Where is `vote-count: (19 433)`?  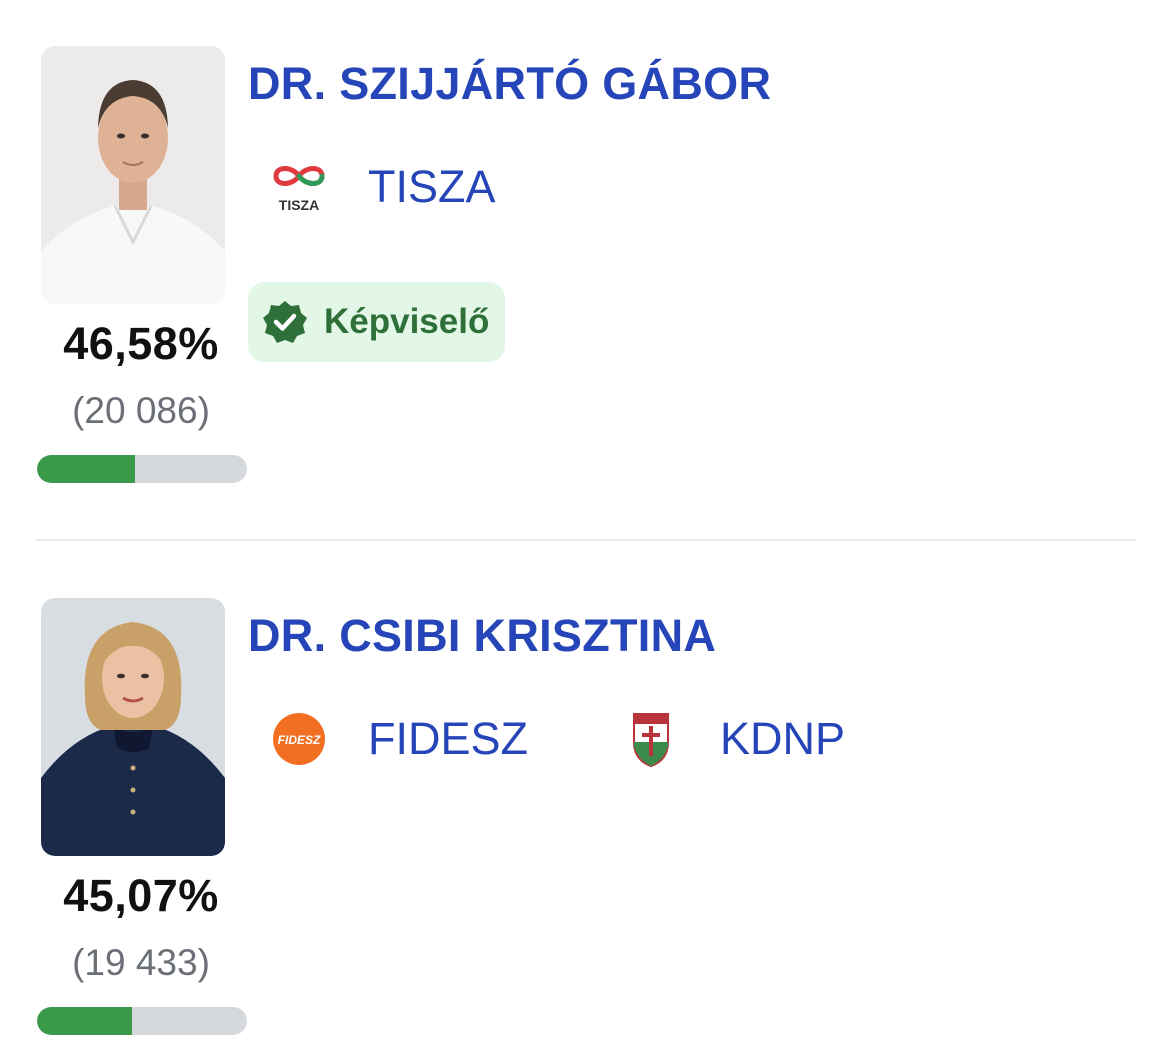
vote-count: (19 433) is located at coordinates (141, 962).